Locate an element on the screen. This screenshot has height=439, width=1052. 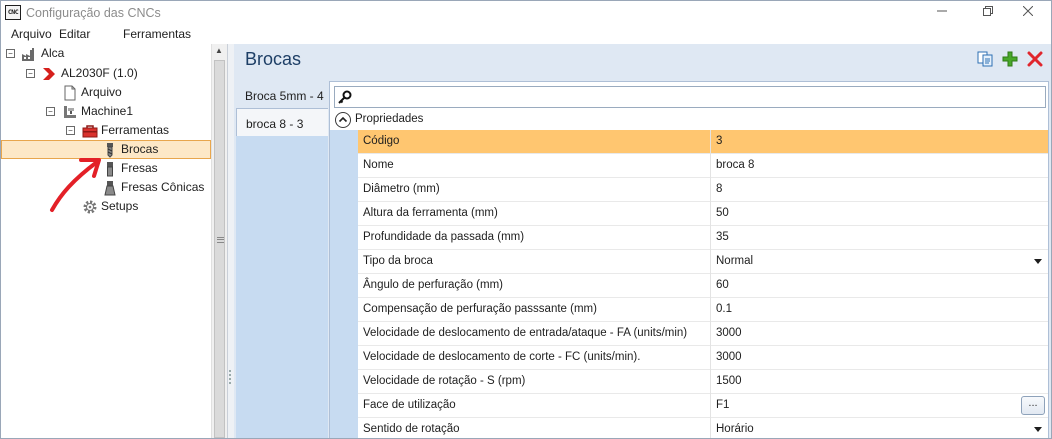
property-value: Normal is located at coordinates (734, 261).